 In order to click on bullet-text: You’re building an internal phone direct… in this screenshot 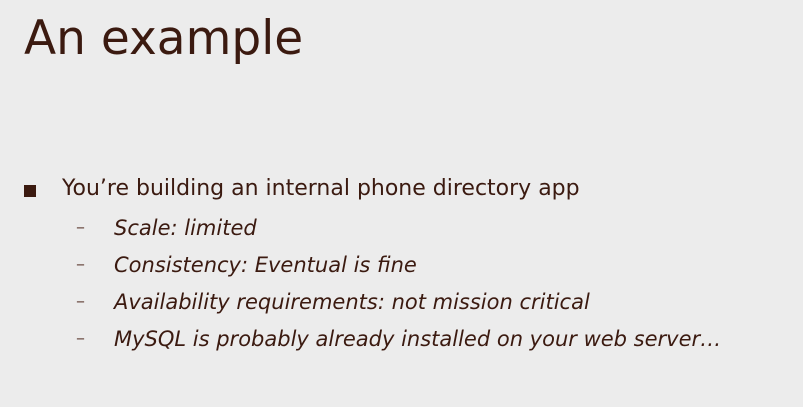, I will do `click(321, 188)`.